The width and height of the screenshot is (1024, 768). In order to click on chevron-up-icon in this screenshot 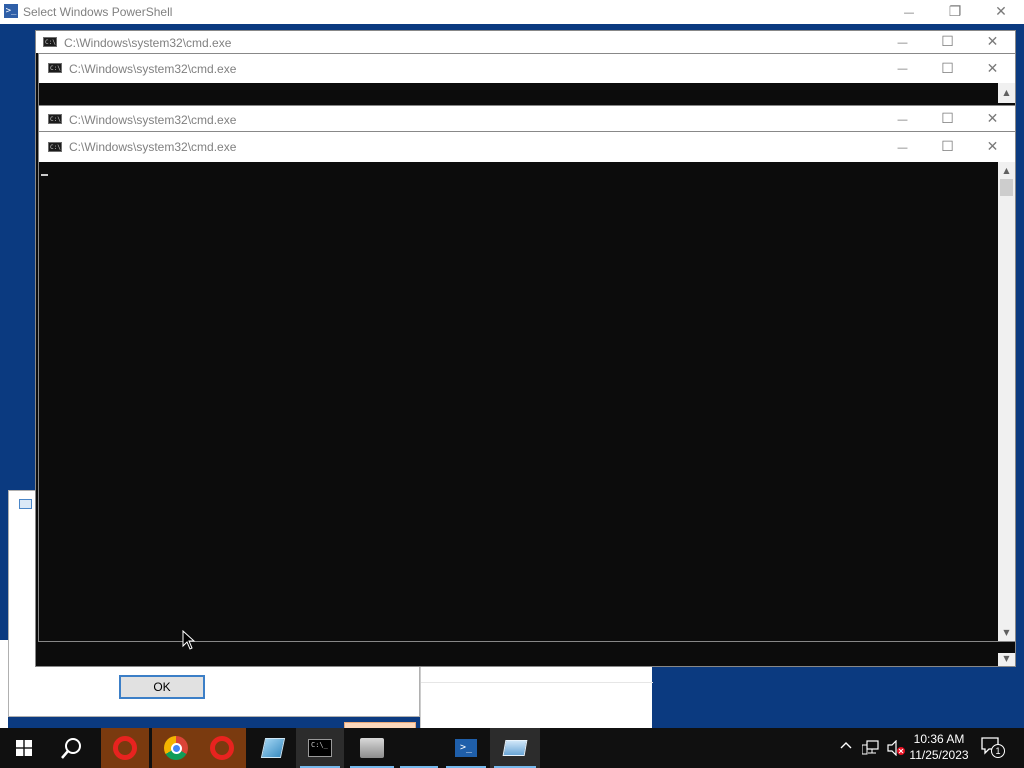, I will do `click(846, 745)`.